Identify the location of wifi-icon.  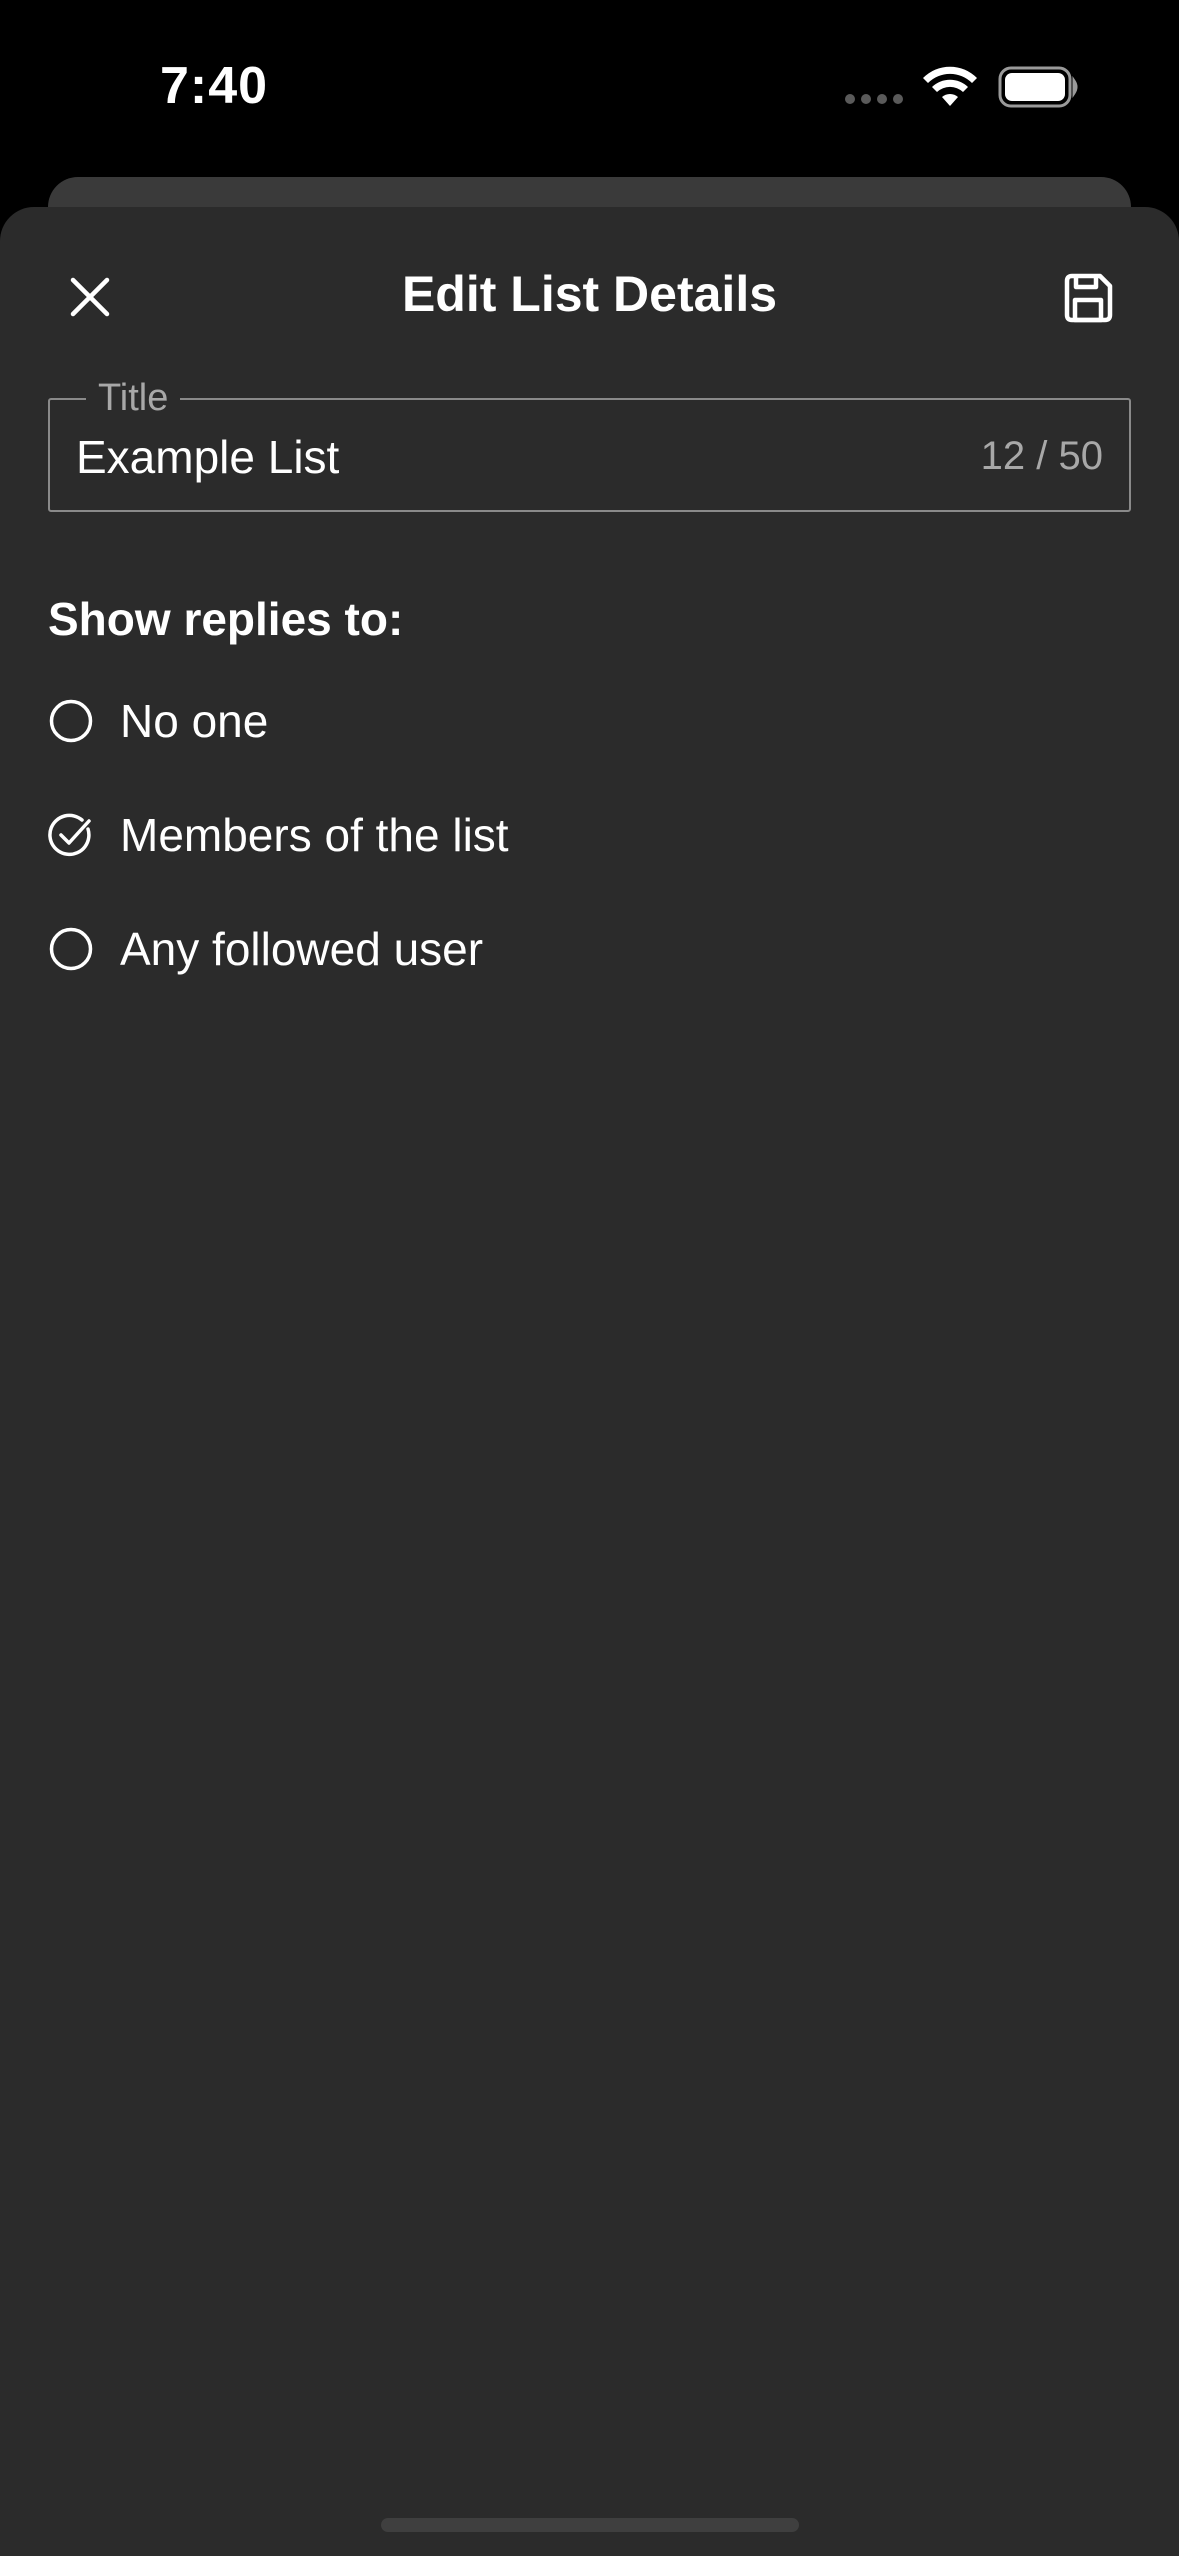
(950, 86).